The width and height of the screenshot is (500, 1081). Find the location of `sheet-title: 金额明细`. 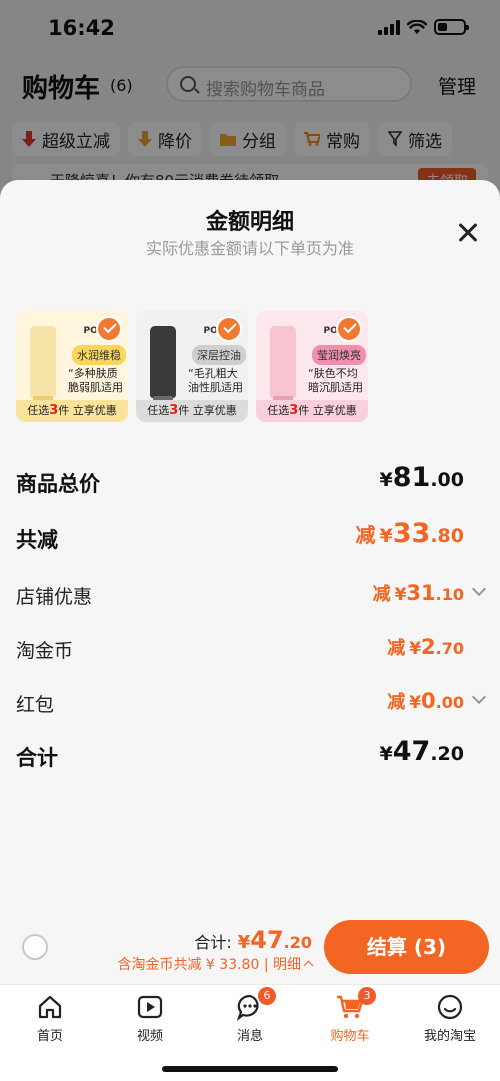

sheet-title: 金额明细 is located at coordinates (249, 222).